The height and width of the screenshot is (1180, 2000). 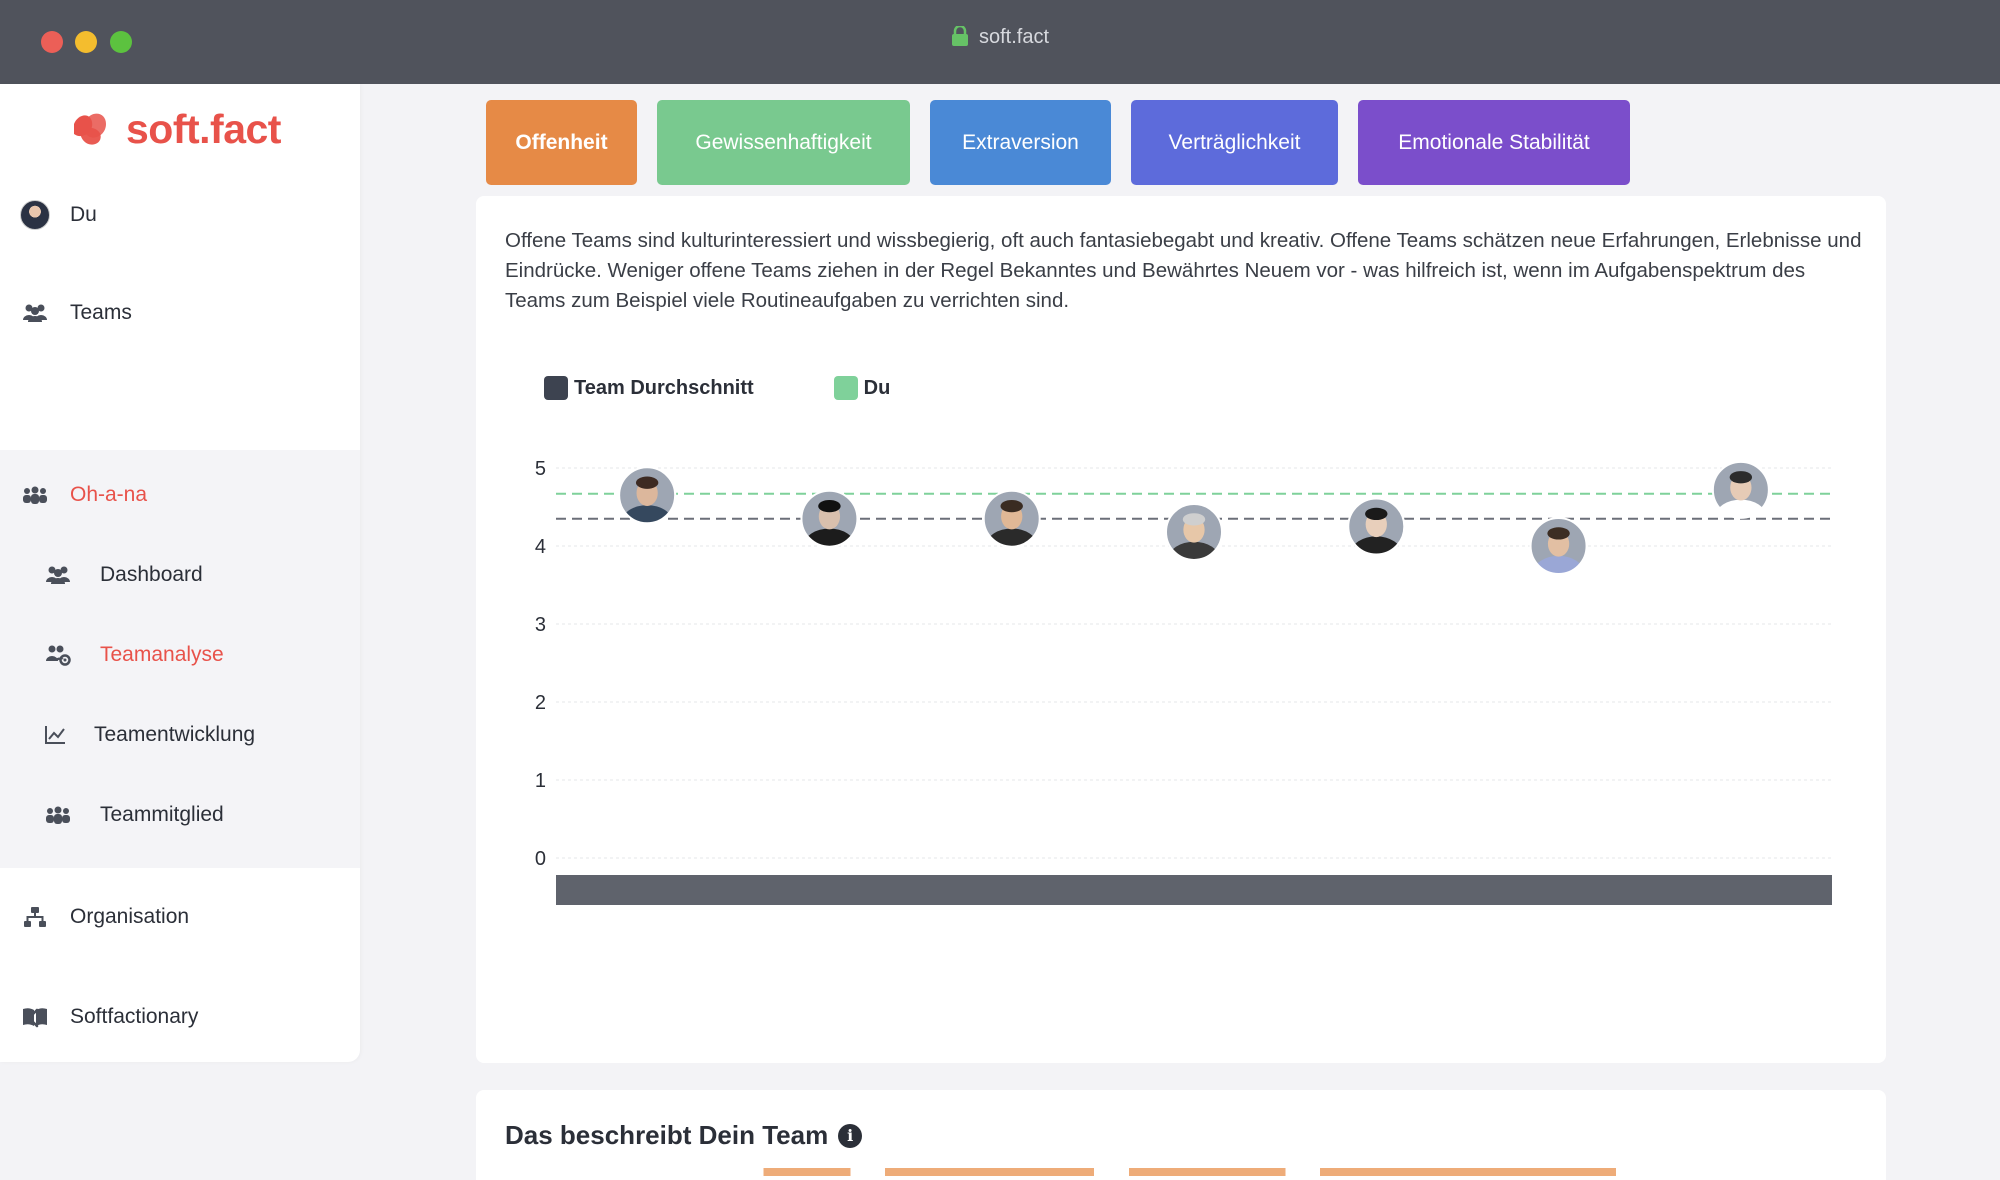 What do you see at coordinates (180, 313) in the screenshot?
I see `sidebar-item-teams: Teams` at bounding box center [180, 313].